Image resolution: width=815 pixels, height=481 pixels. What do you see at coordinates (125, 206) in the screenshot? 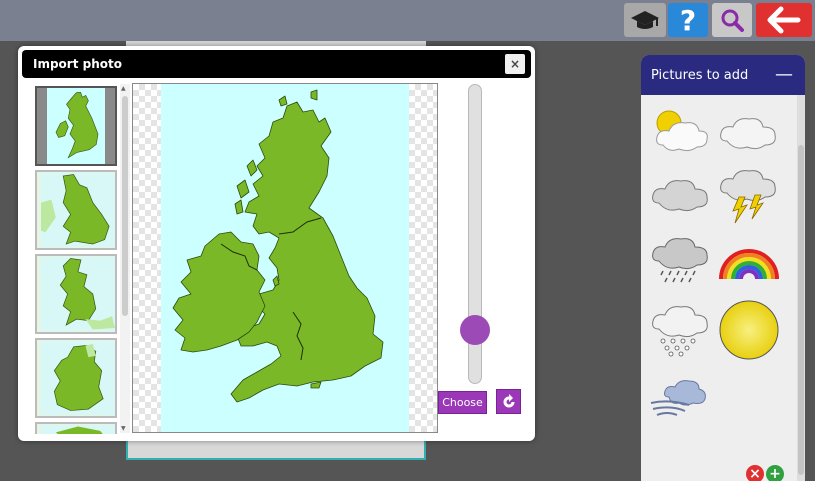
I see `thumbnail-scrollbar-thumb` at bounding box center [125, 206].